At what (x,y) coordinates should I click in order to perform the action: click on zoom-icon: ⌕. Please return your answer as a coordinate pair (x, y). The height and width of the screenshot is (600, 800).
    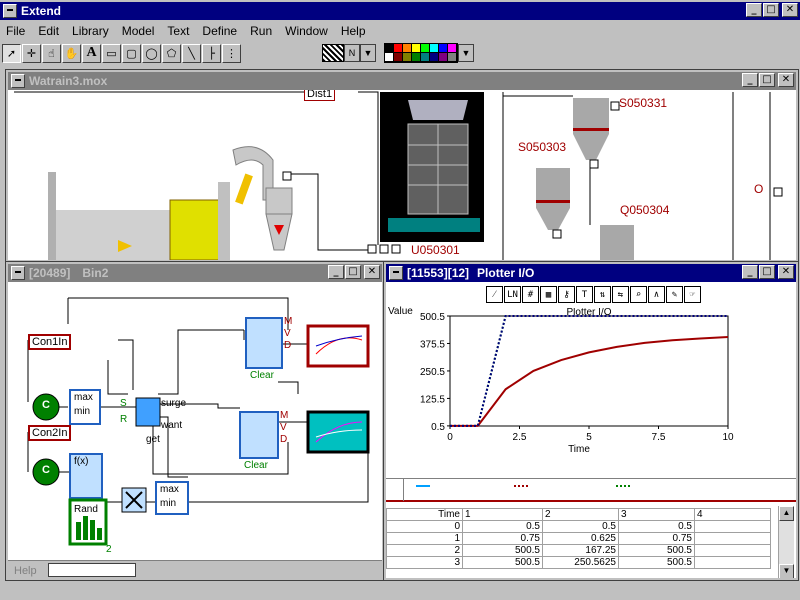
    Looking at the image, I should click on (638, 294).